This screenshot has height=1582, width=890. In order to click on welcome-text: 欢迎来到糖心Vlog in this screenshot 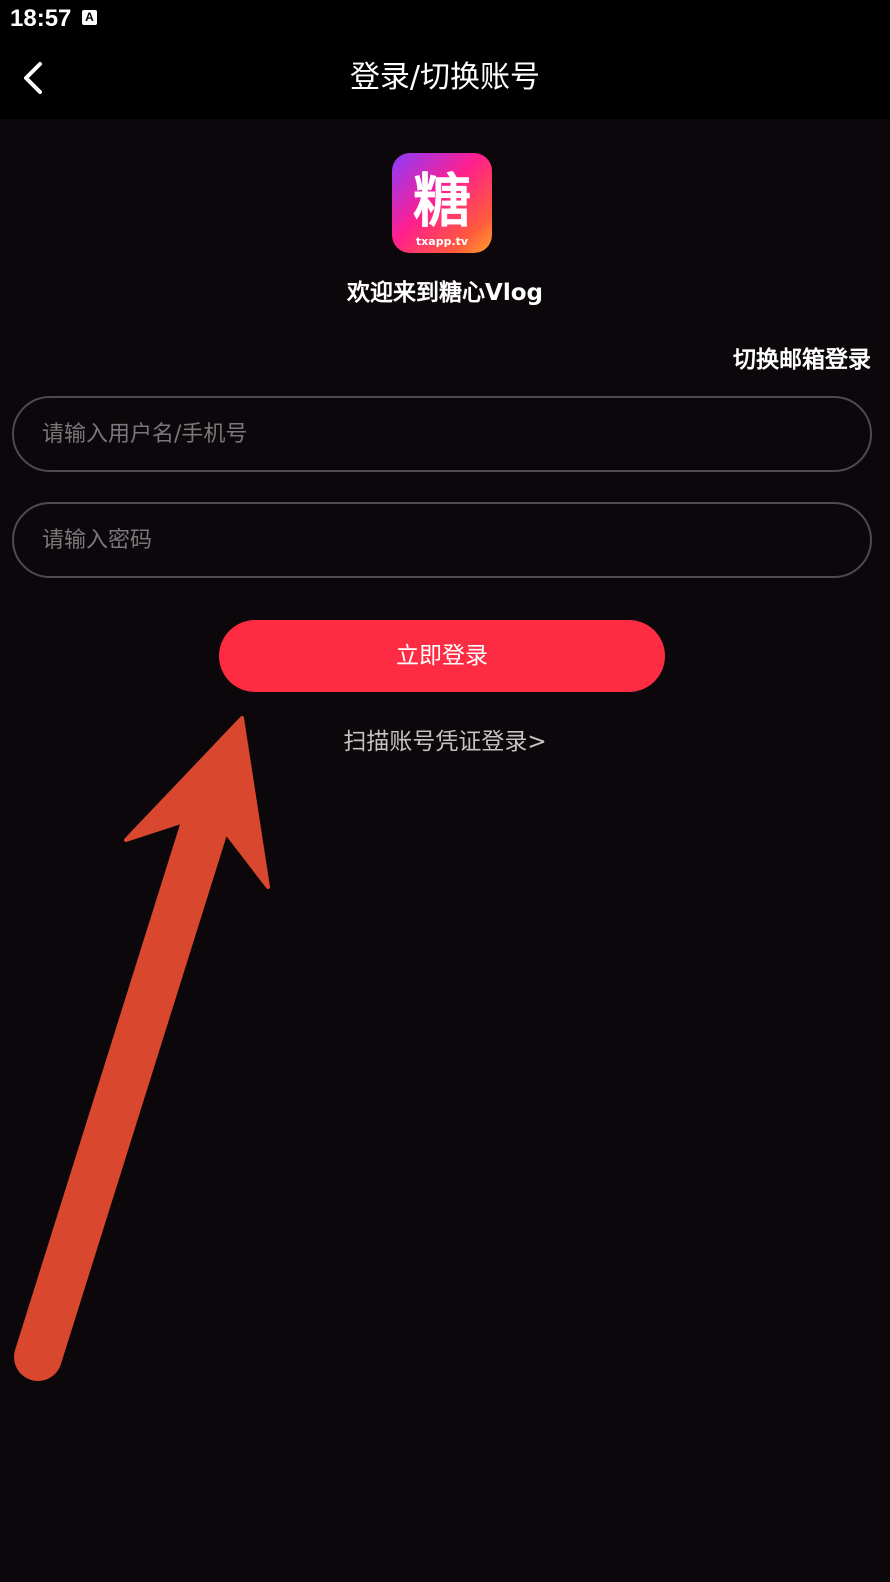, I will do `click(445, 293)`.